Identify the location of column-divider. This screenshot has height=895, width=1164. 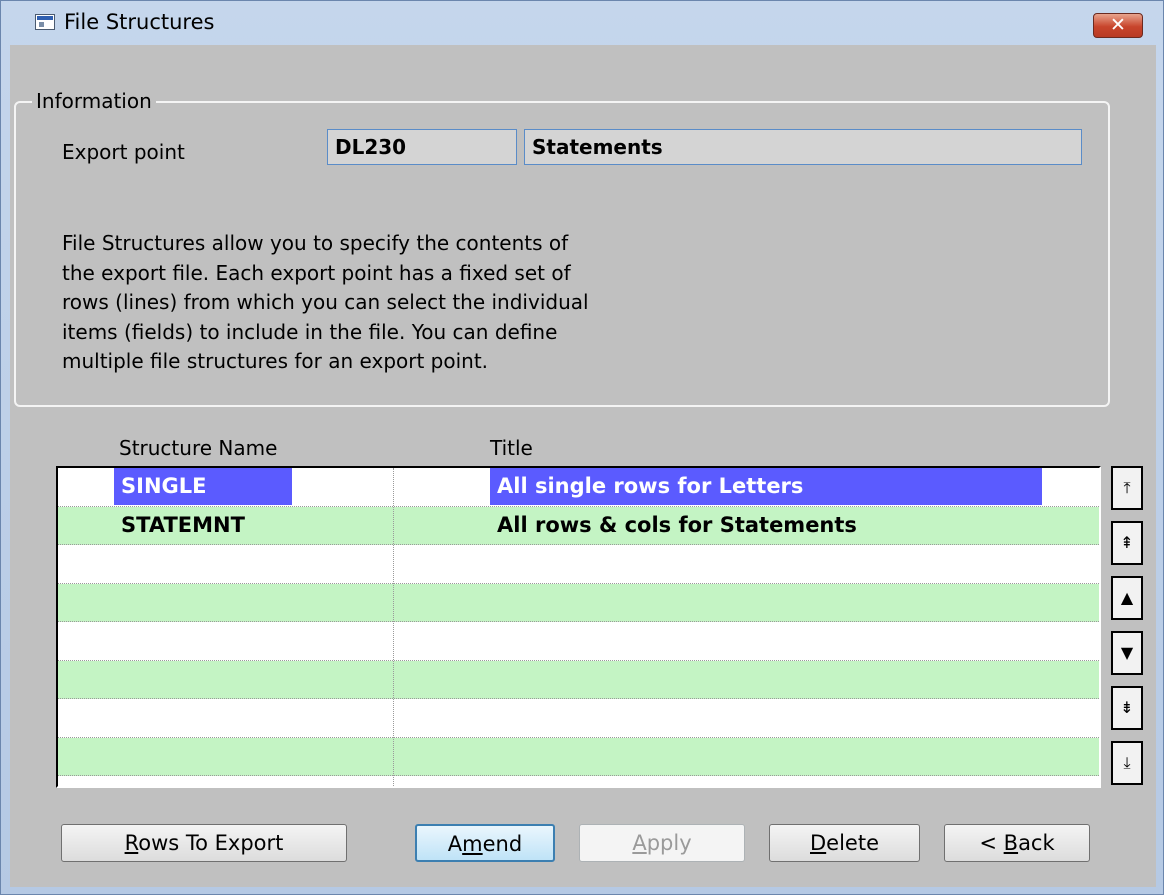
(393, 627).